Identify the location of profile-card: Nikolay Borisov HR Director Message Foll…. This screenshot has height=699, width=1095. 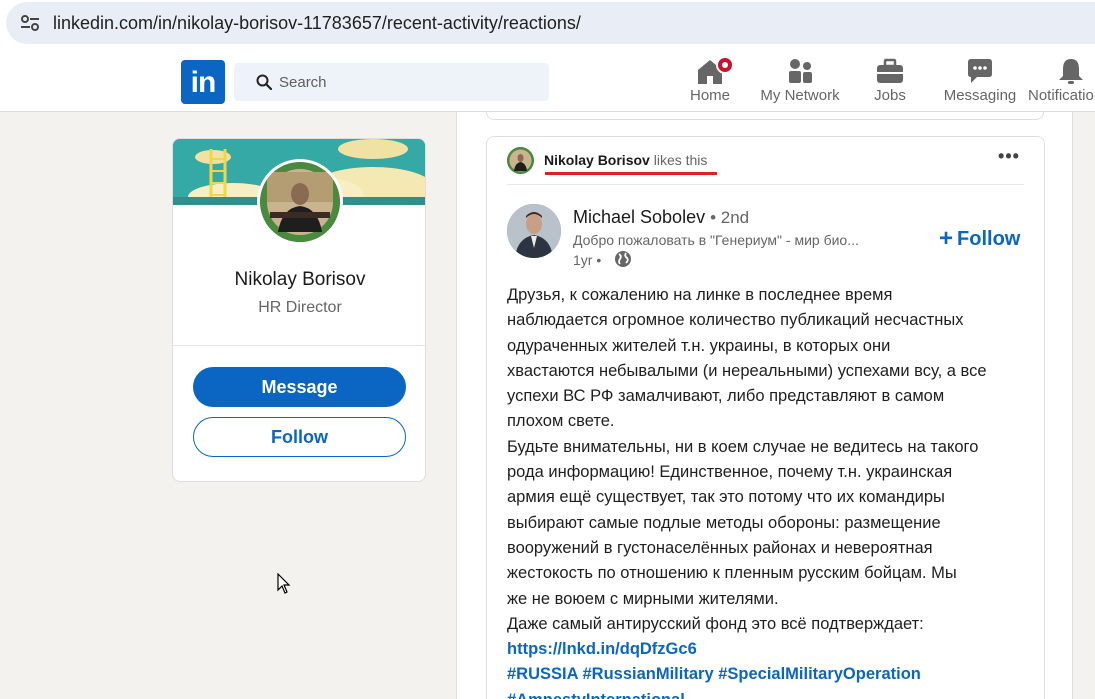
(299, 310).